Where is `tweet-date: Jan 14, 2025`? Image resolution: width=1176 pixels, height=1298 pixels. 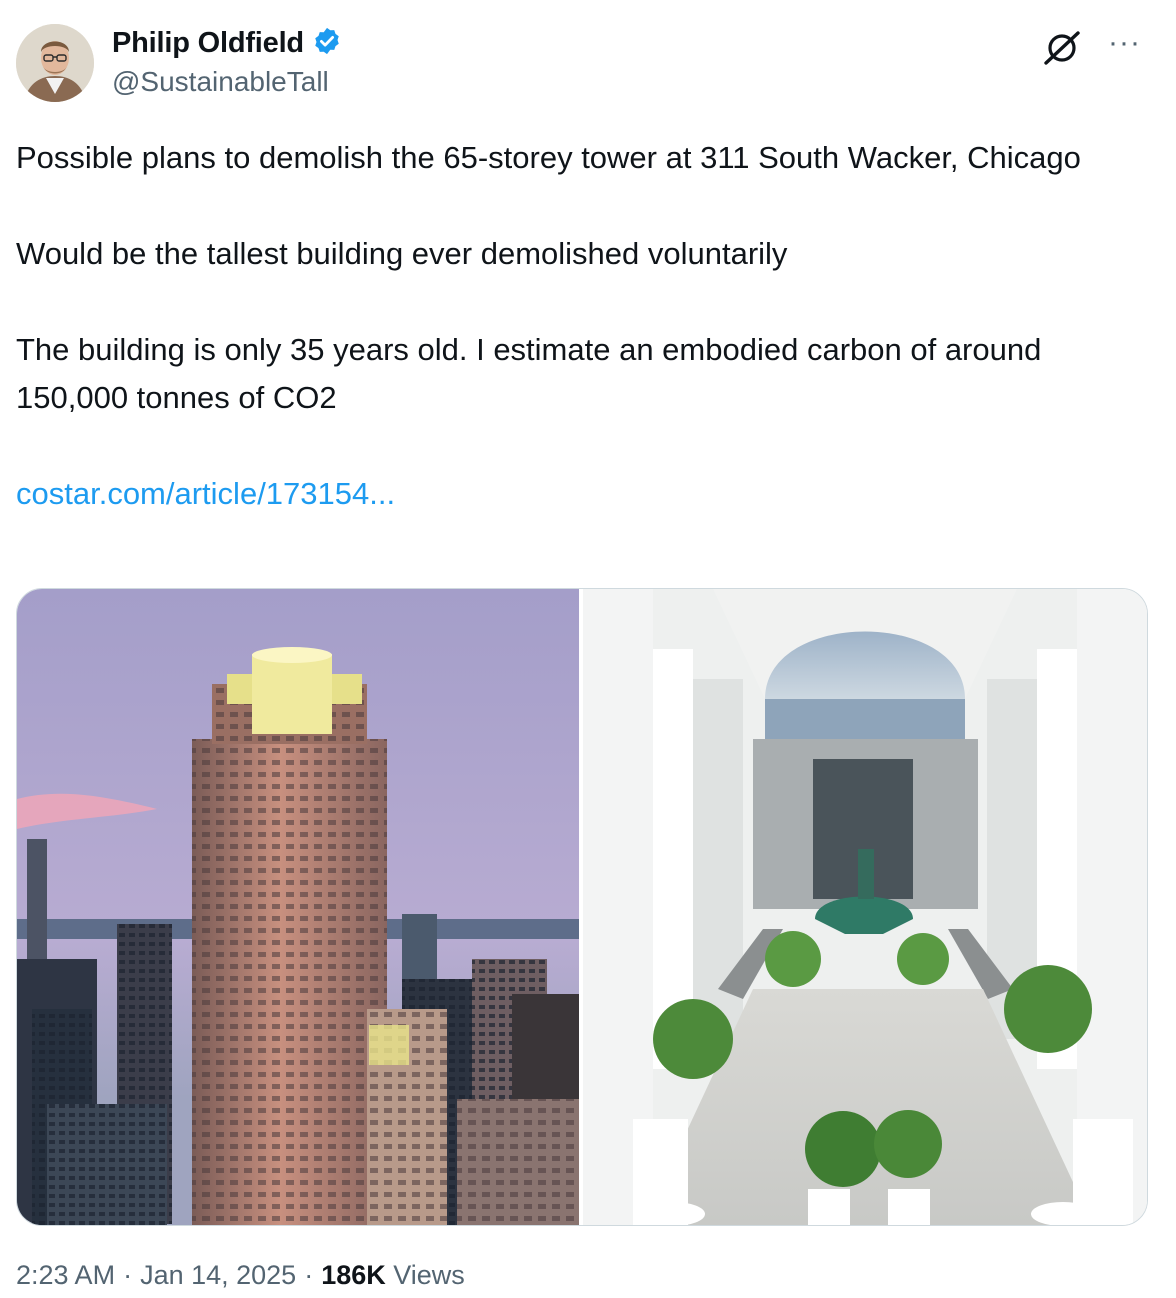
tweet-date: Jan 14, 2025 is located at coordinates (218, 1275).